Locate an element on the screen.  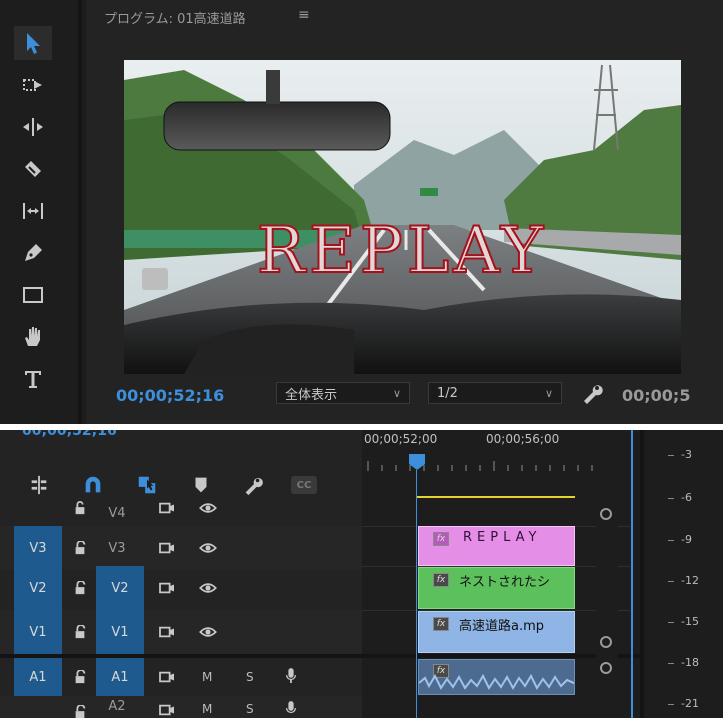
razor-icon is located at coordinates (33, 169).